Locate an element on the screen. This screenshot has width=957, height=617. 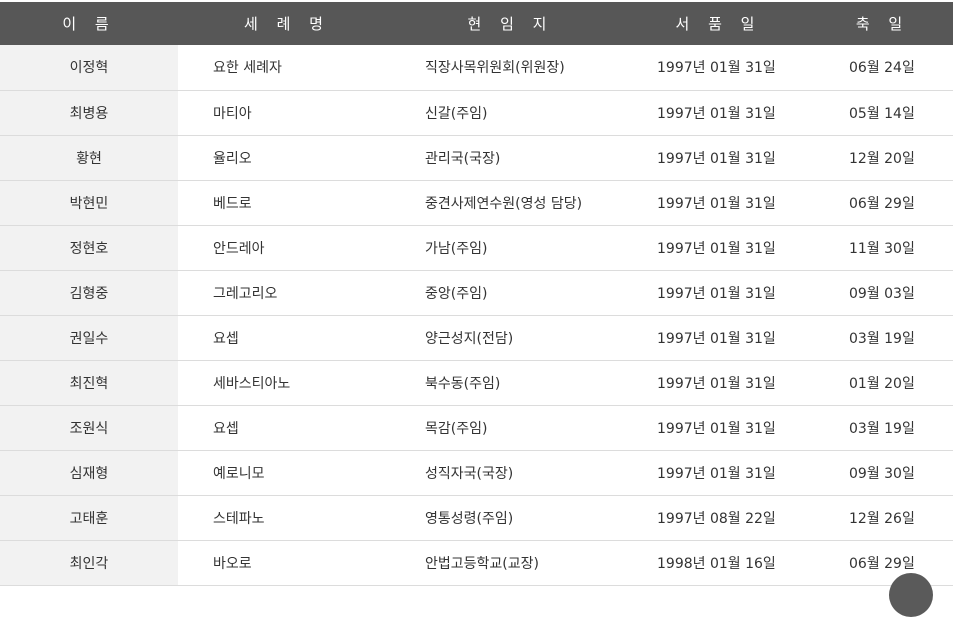
table-row: 김형중 그레고리오 중앙(주임) 1997년 01월 31일 09월 03일 is located at coordinates (476, 292).